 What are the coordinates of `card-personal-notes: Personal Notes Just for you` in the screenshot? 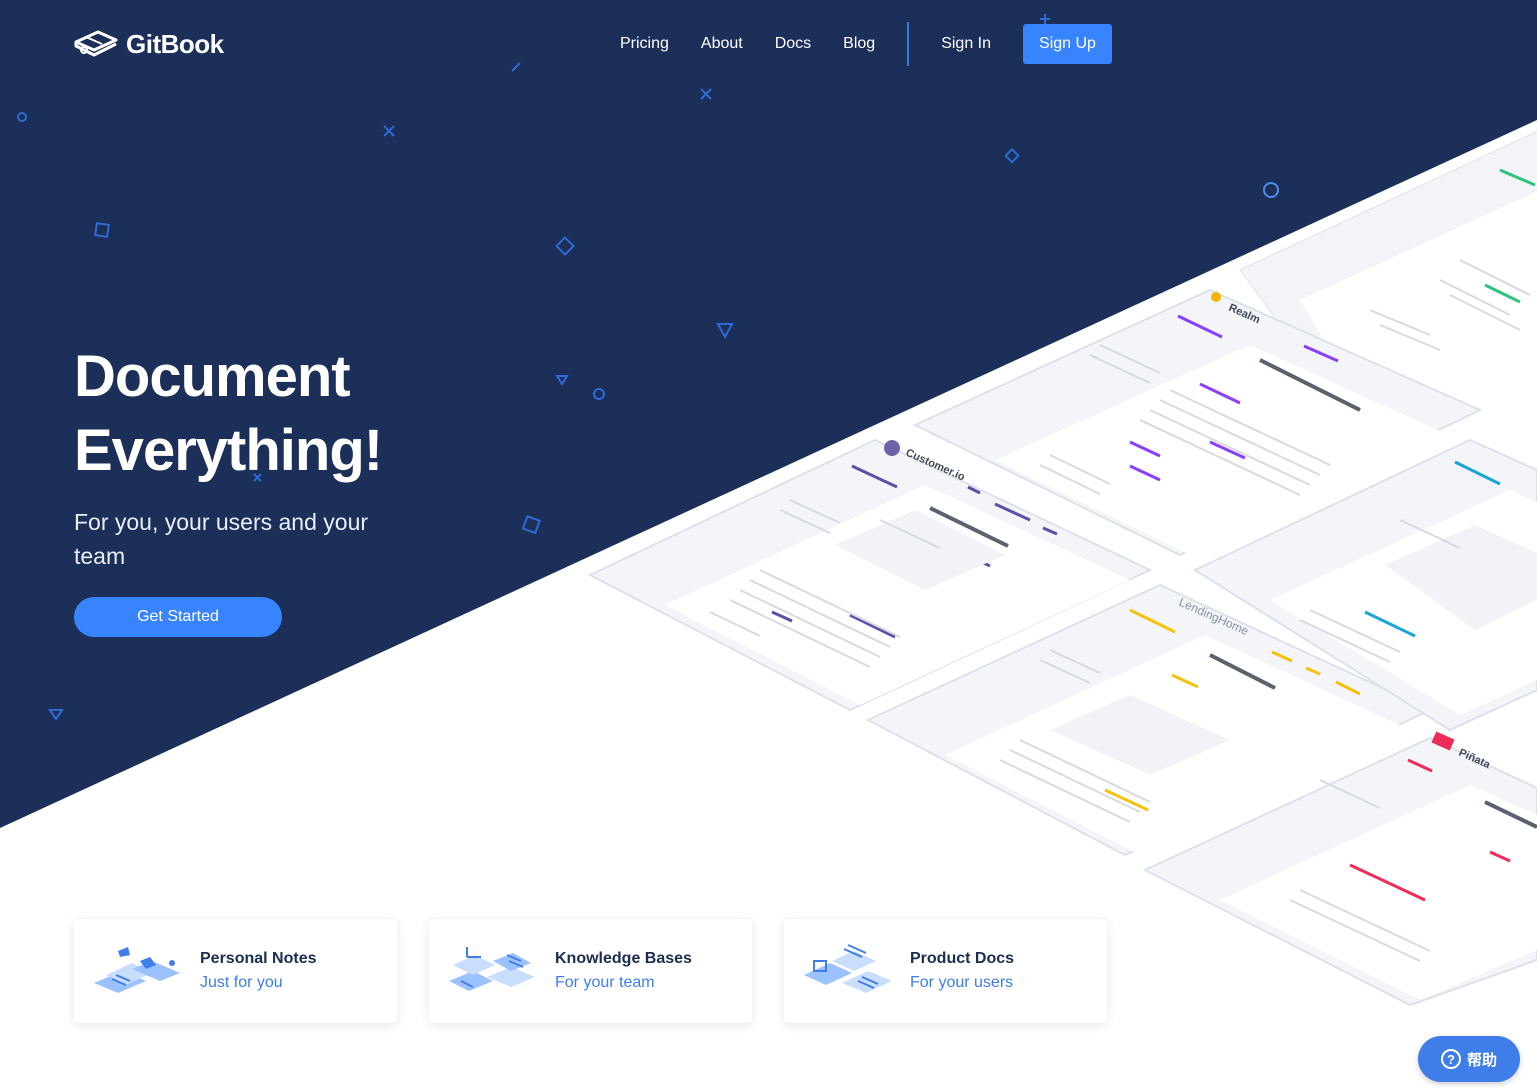 It's located at (235, 971).